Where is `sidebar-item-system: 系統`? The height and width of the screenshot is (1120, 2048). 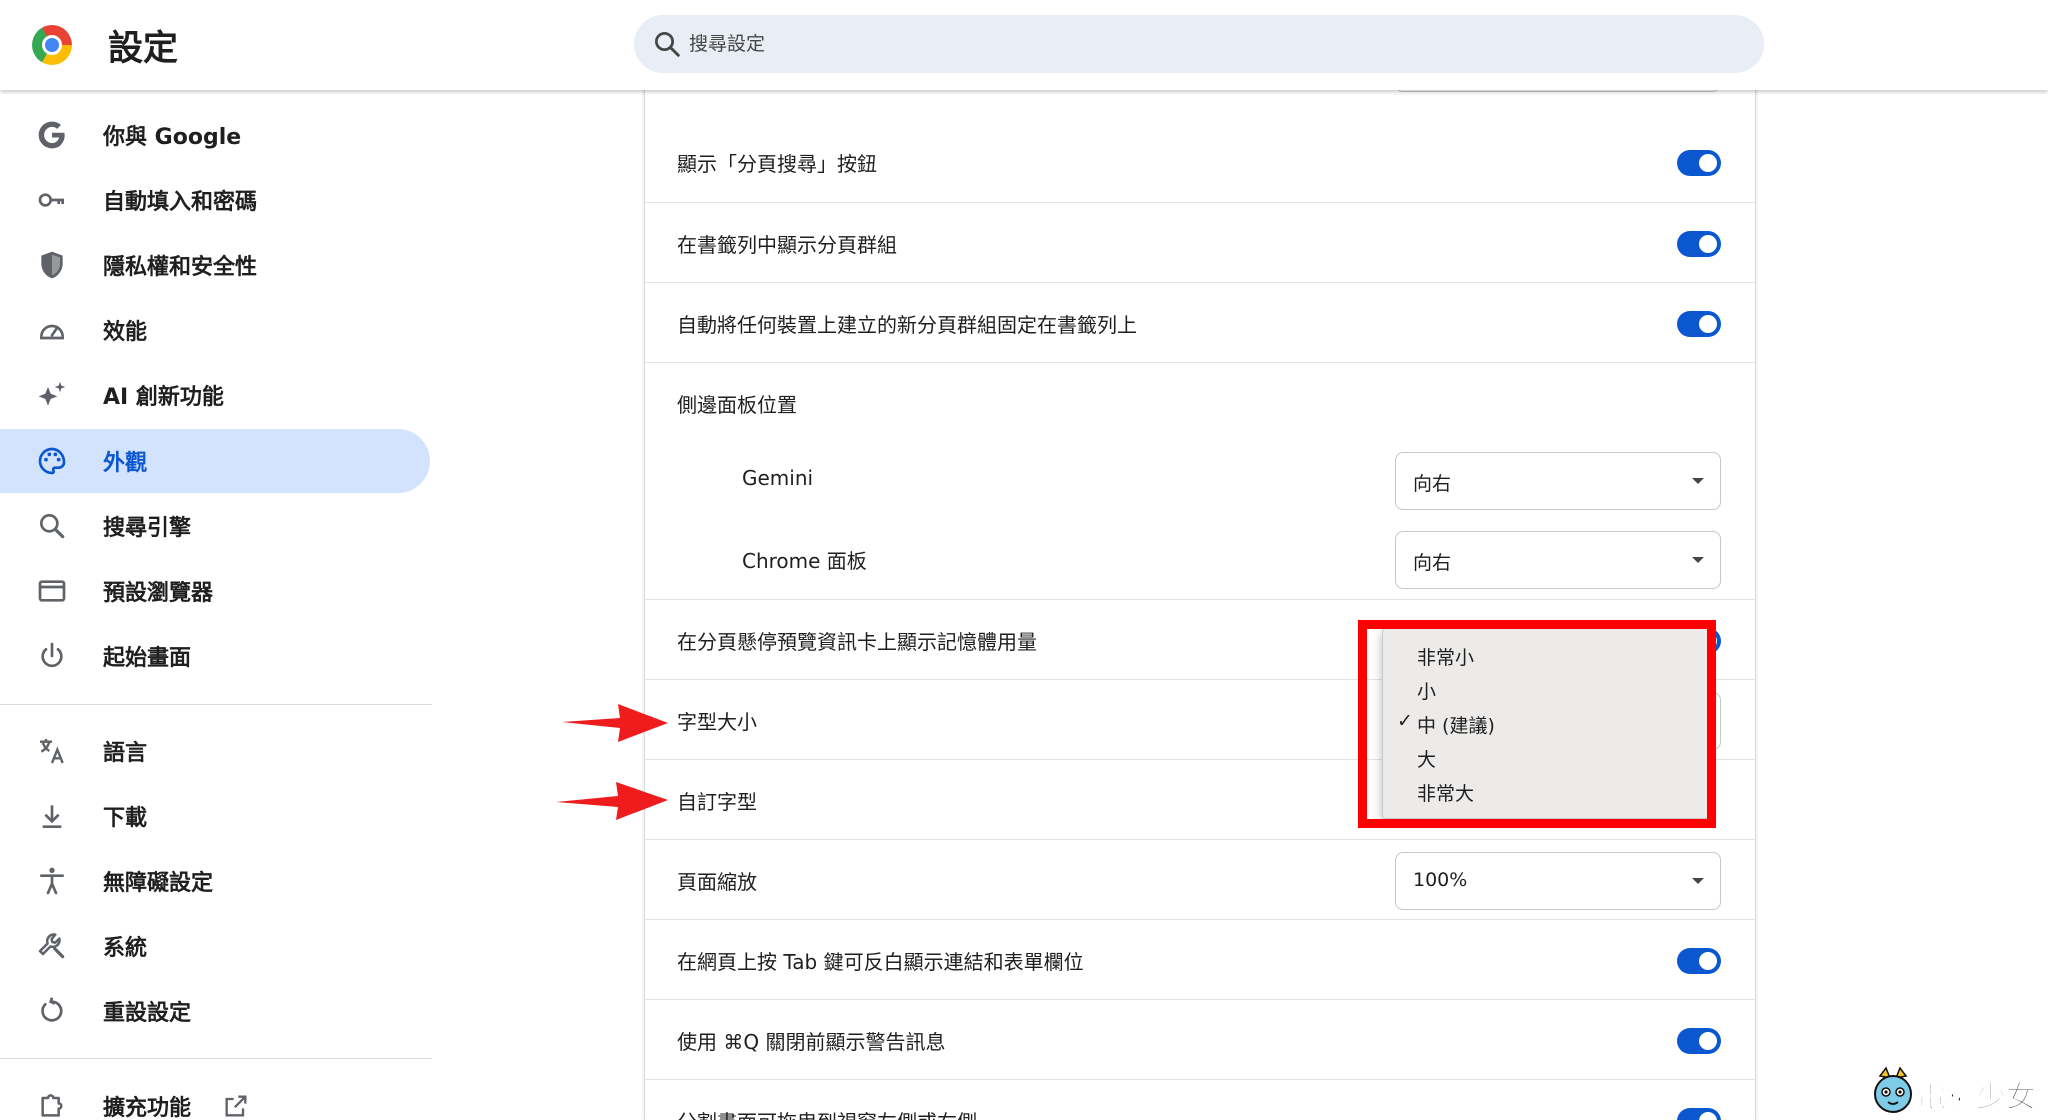
sidebar-item-system: 系統 is located at coordinates (215, 946).